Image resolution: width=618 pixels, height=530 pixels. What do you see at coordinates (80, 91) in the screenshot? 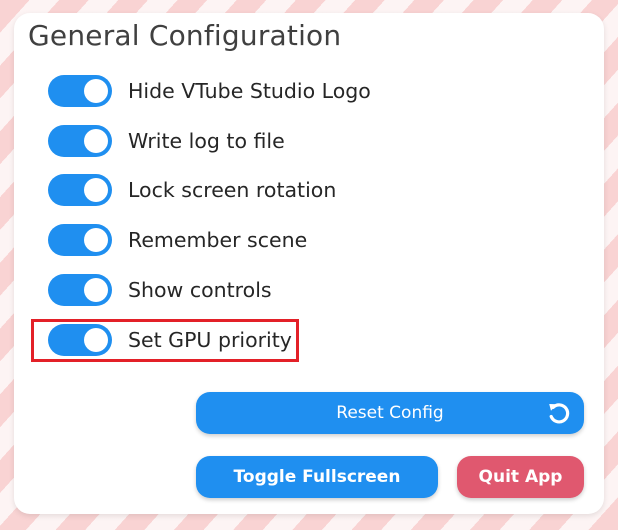
I see `hide-logo-toggle` at bounding box center [80, 91].